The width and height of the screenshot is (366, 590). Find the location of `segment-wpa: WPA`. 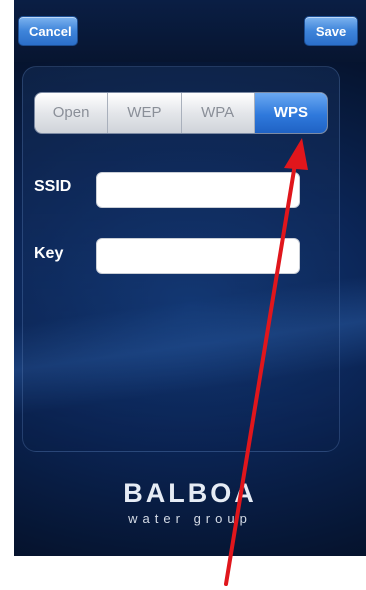

segment-wpa: WPA is located at coordinates (218, 113).